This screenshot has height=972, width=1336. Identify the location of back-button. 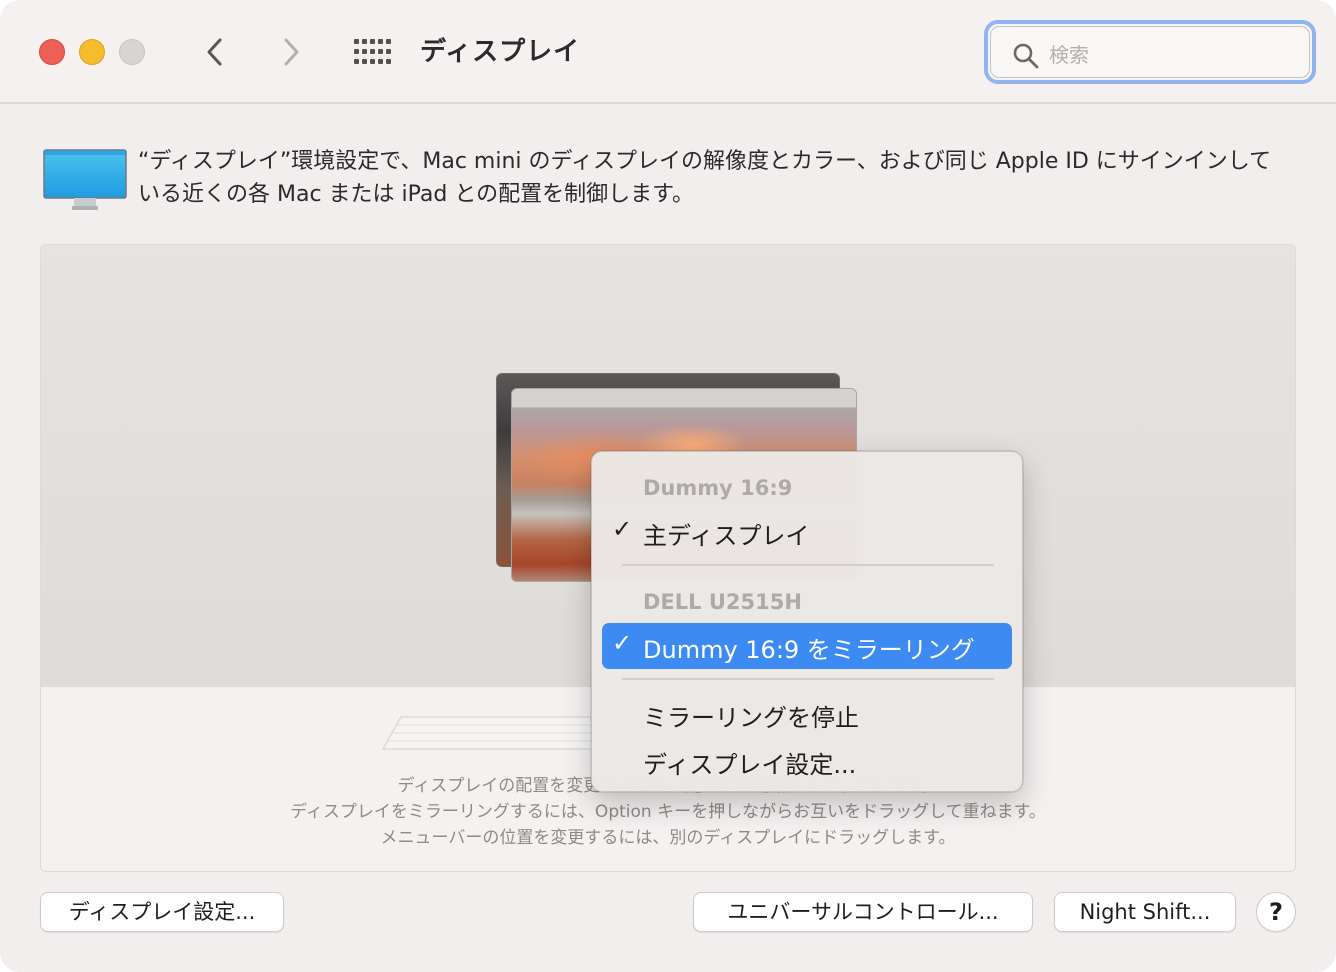
(216, 52).